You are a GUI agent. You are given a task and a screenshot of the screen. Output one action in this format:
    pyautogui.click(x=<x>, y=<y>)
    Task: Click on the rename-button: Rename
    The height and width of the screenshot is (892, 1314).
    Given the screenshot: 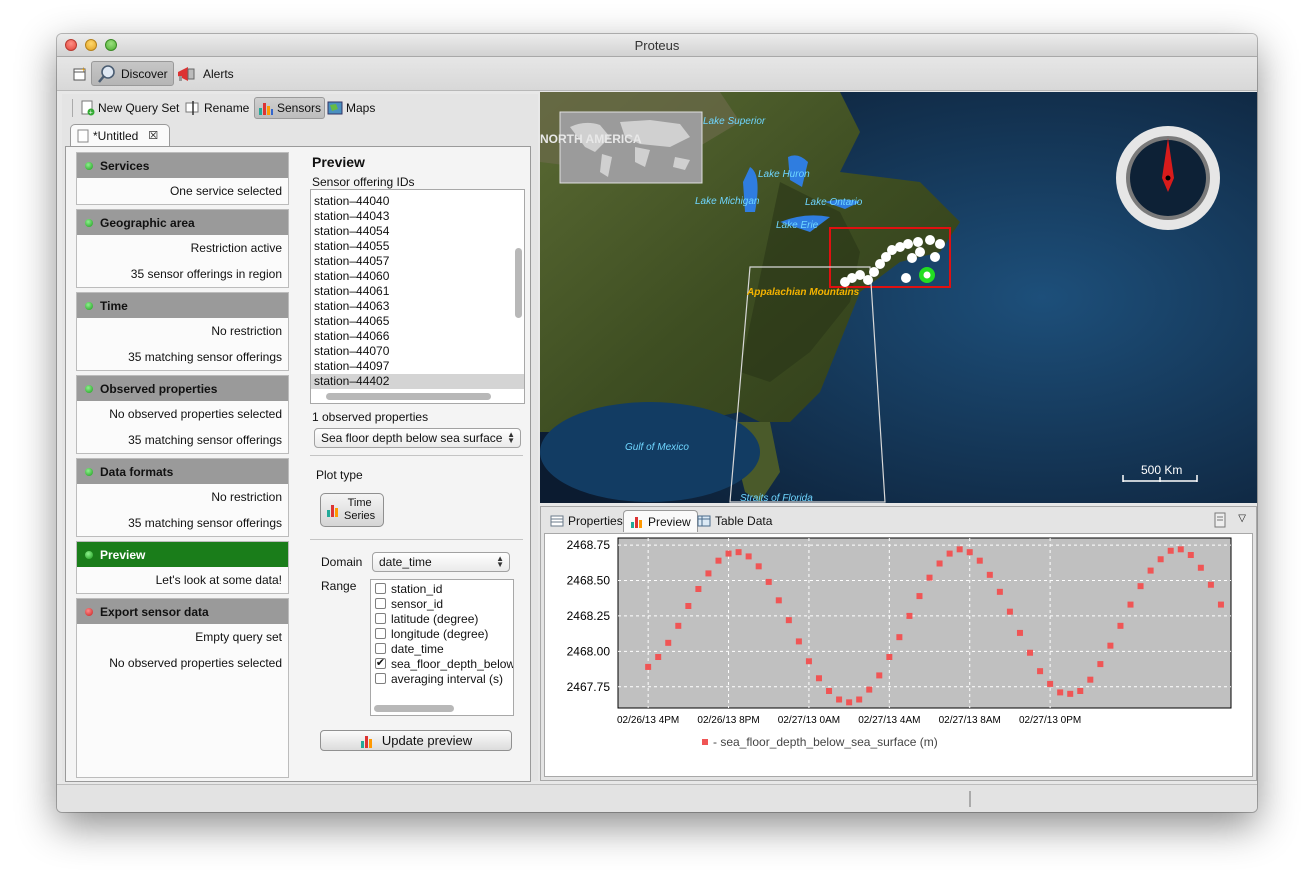 What is the action you would take?
    pyautogui.click(x=217, y=108)
    